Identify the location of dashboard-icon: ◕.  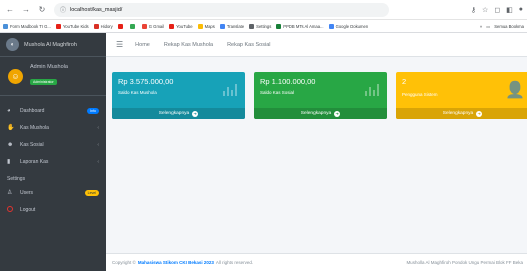
(9, 110).